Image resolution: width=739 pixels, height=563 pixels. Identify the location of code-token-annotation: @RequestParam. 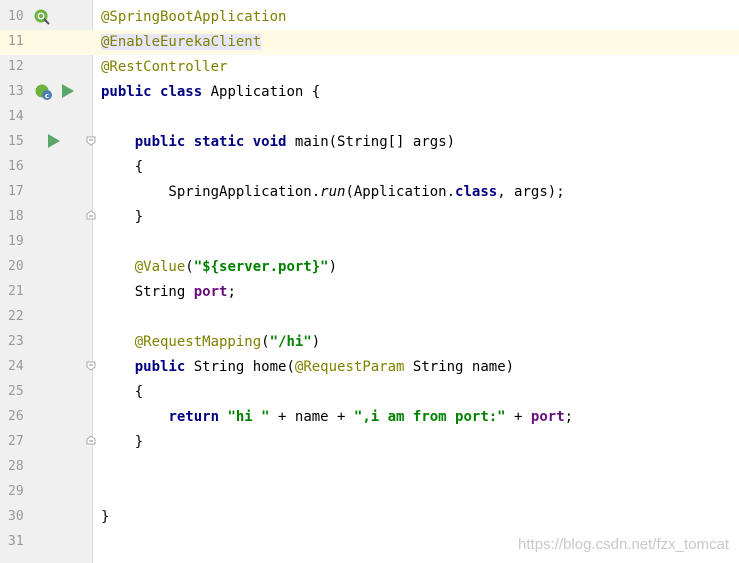
(353, 367).